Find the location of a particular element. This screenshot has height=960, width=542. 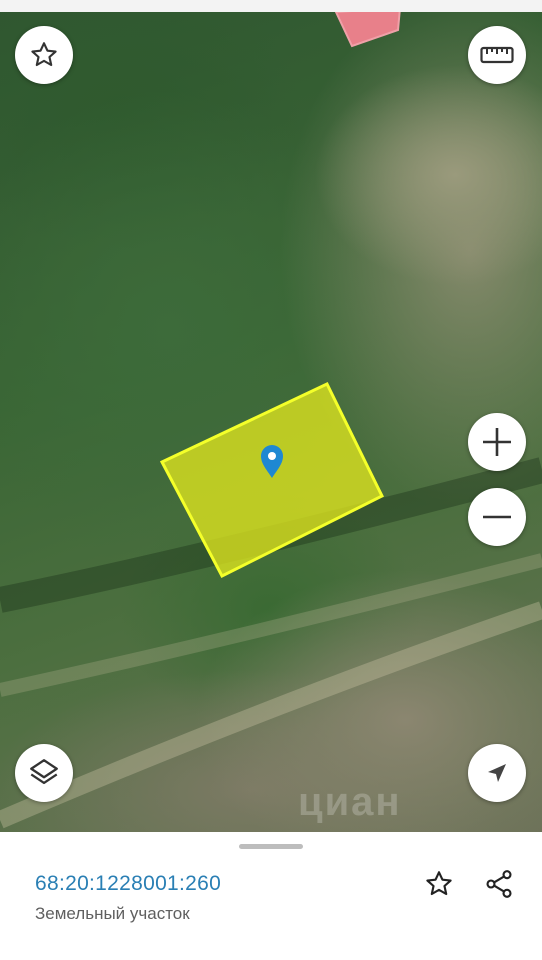

zoom-in-button is located at coordinates (497, 442).